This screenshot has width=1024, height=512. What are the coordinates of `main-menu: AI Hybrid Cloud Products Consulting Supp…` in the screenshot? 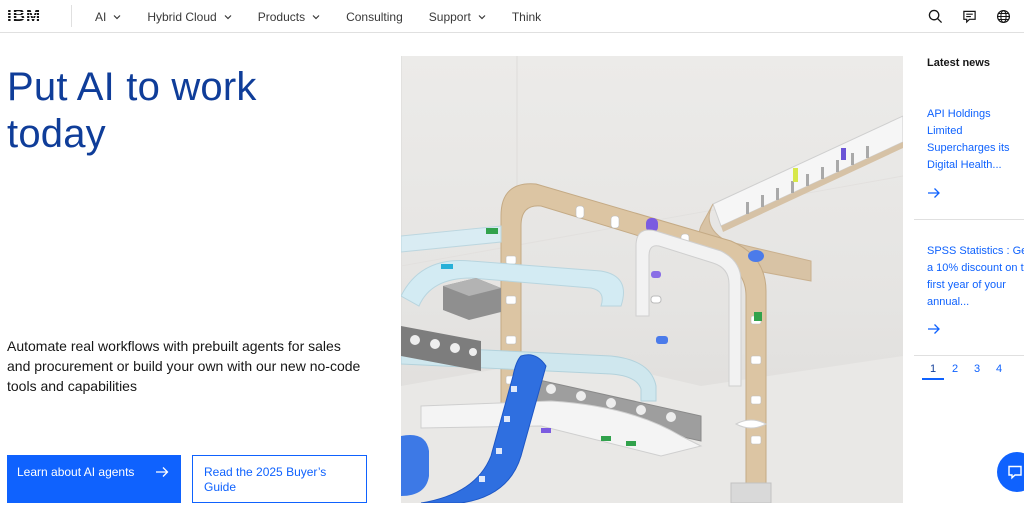 It's located at (331, 16).